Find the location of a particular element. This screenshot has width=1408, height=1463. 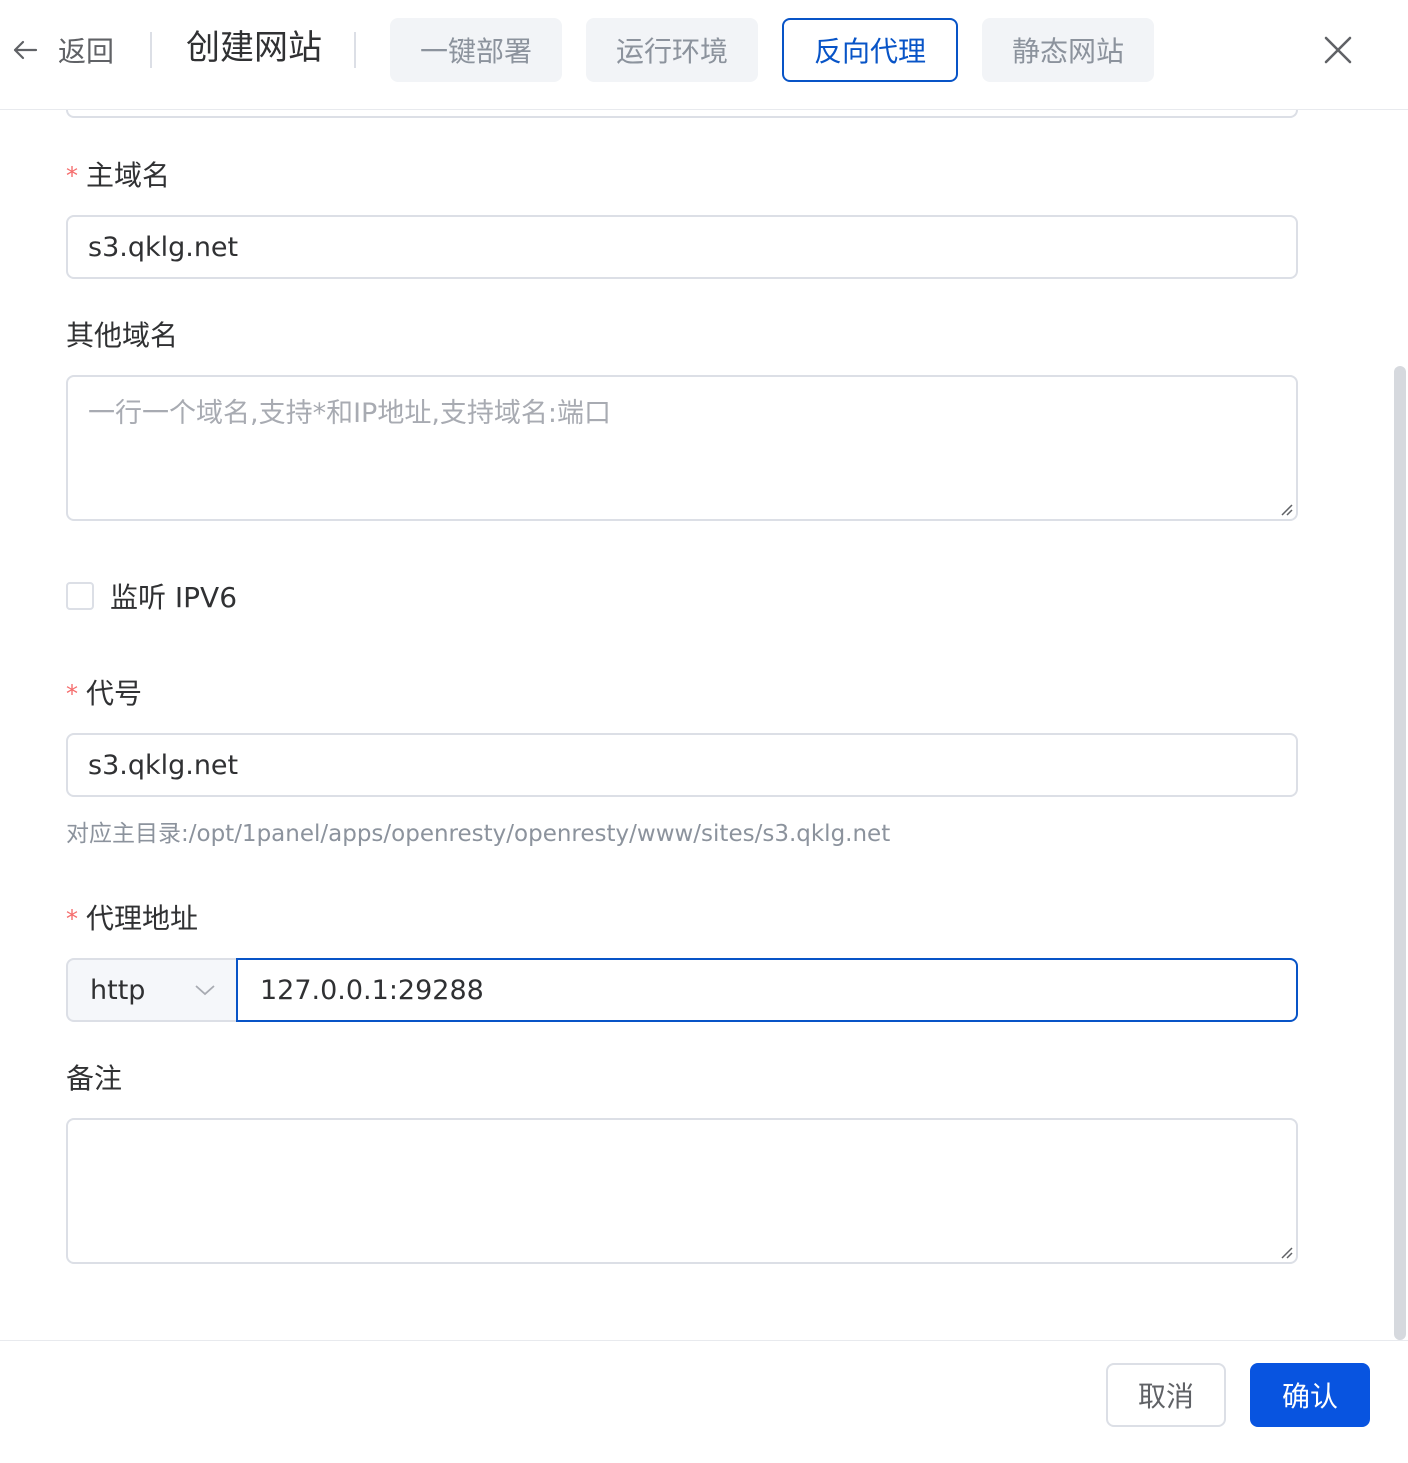

ipv6-checkbox-row: 监听 IPV6 is located at coordinates (151, 596).